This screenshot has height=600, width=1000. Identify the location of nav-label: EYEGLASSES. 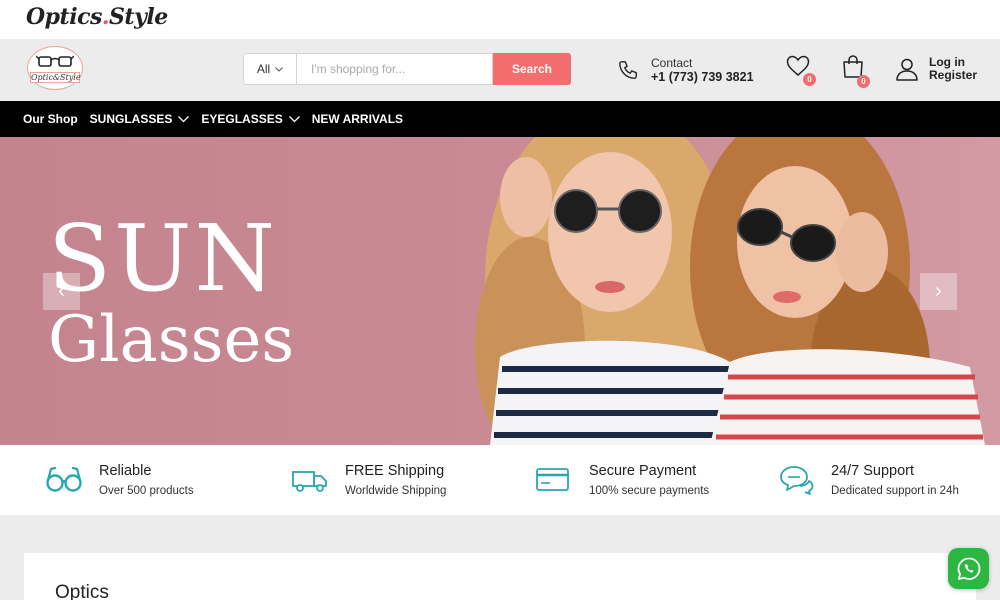
(242, 119).